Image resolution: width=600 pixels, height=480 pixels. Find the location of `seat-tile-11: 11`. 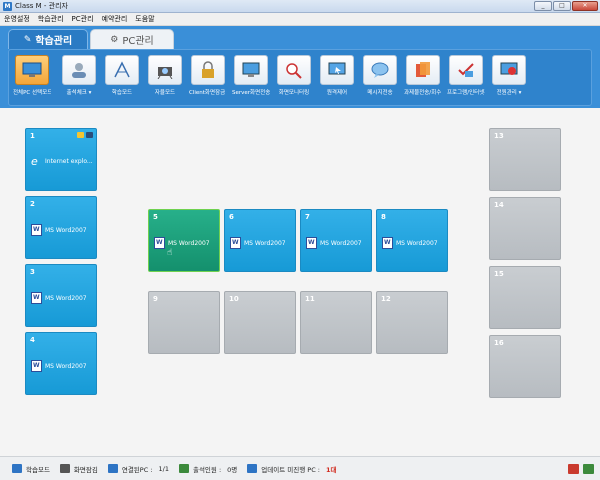

seat-tile-11: 11 is located at coordinates (336, 322).